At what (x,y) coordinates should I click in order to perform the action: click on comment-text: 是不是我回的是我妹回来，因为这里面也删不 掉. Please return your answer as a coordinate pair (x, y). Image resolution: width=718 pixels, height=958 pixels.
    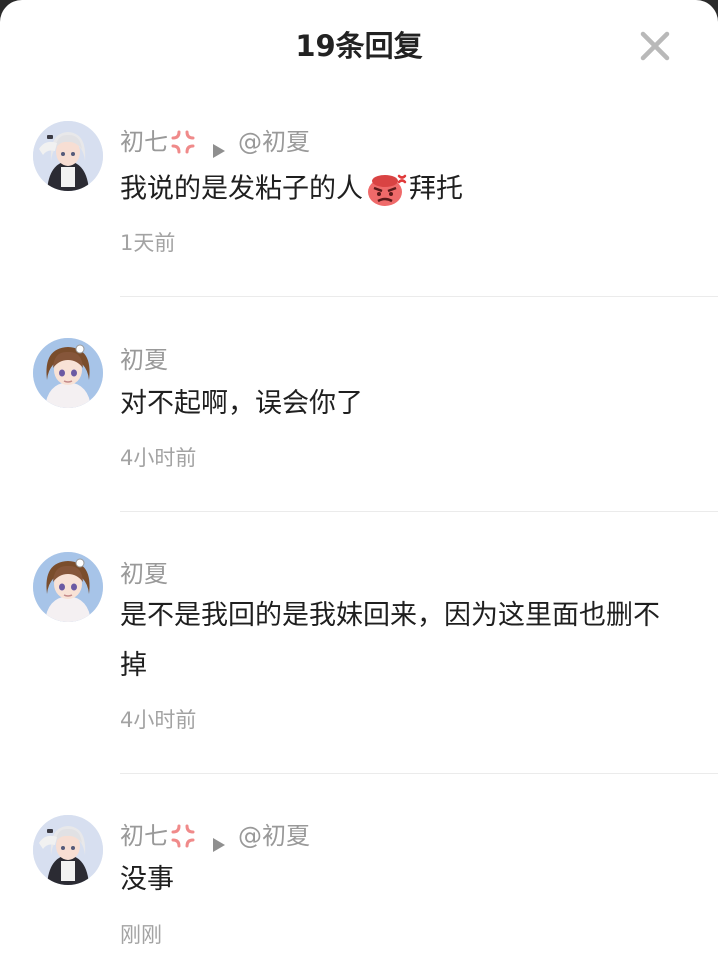
    Looking at the image, I should click on (405, 641).